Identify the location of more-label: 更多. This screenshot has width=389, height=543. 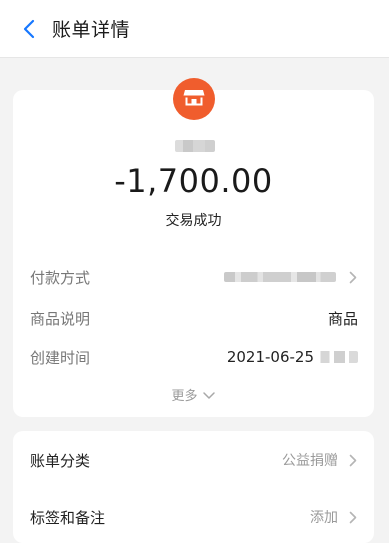
(184, 396).